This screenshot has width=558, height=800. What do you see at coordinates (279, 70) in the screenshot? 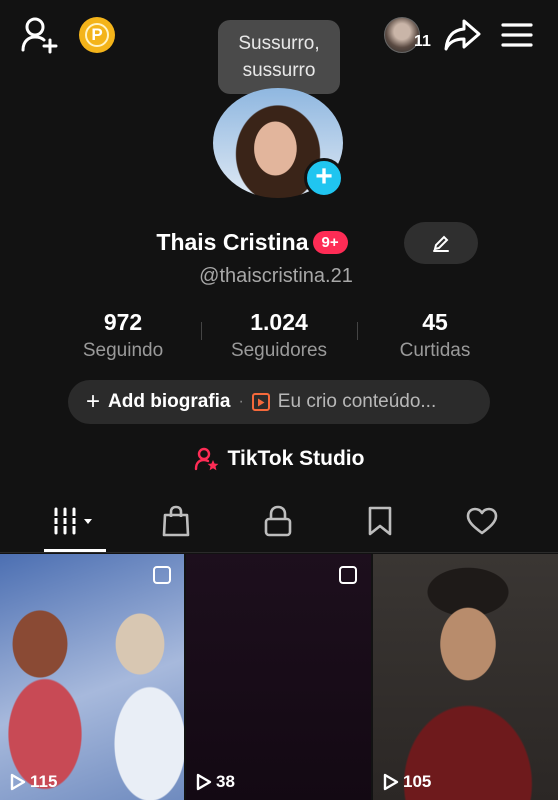
I see `tooltip-line-2: sussurro` at bounding box center [279, 70].